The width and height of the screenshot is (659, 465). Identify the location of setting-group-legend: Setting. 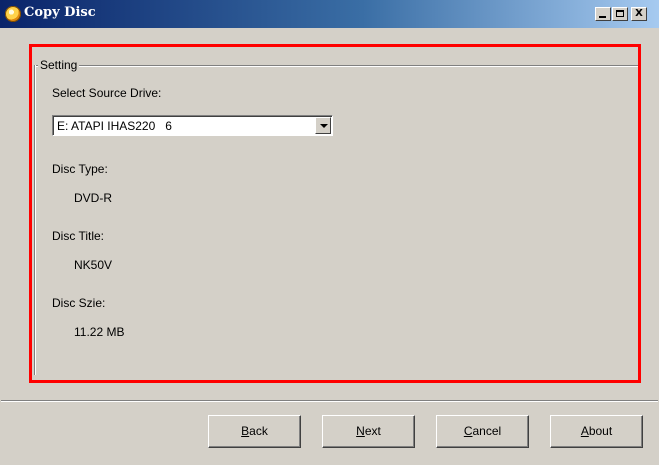
(59, 65).